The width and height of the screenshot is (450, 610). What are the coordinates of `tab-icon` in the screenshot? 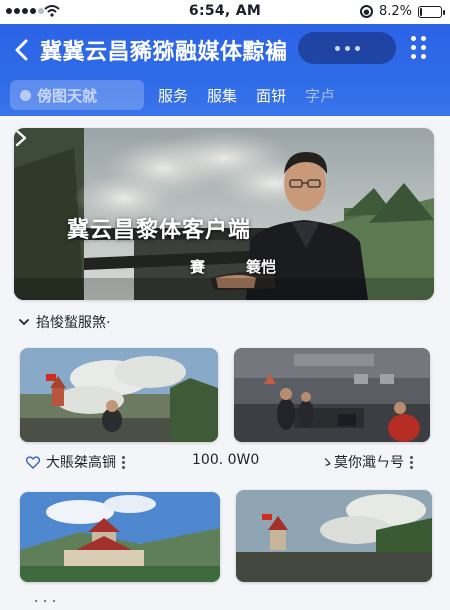 It's located at (25, 95).